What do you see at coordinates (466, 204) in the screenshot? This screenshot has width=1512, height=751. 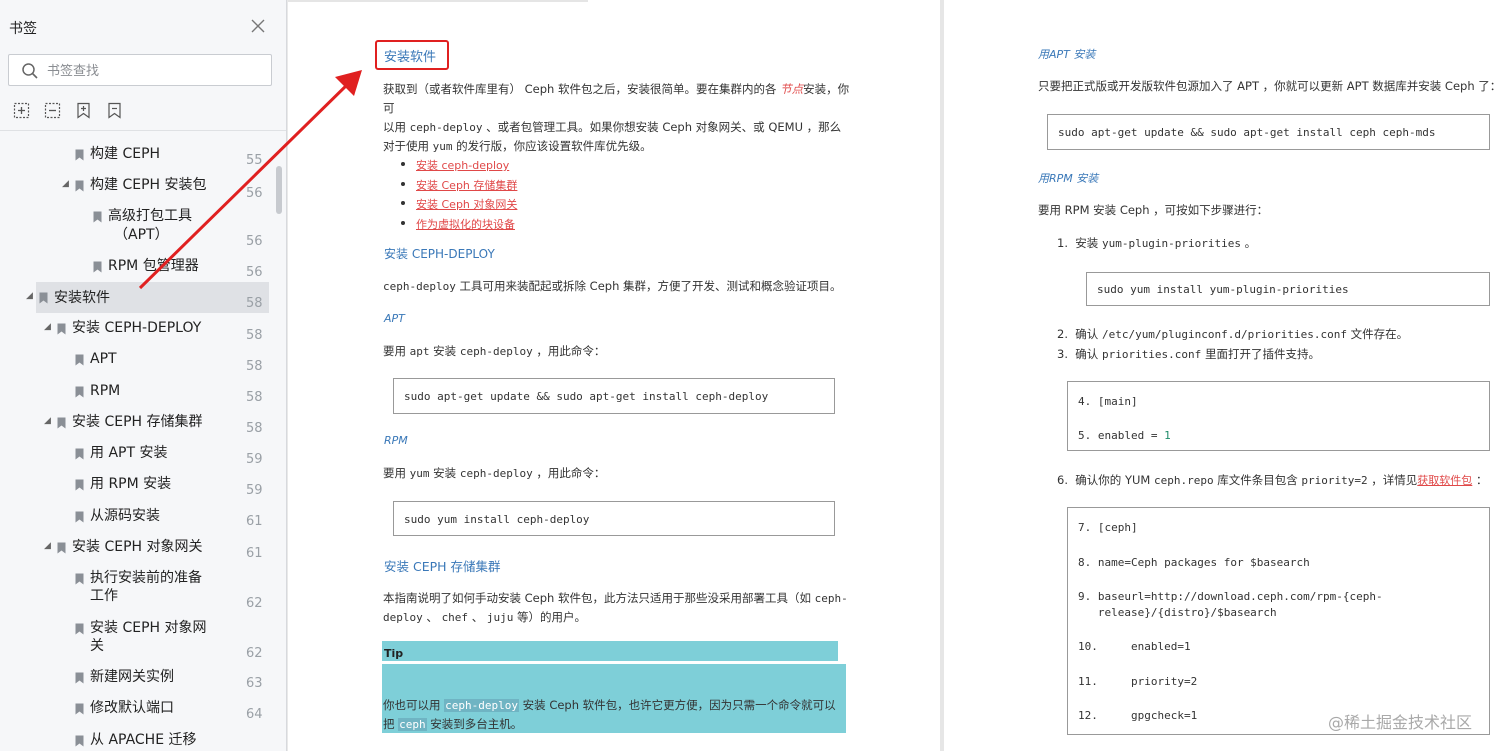 I see `link-install-object-gateway: 安装 Ceph 对象网关` at bounding box center [466, 204].